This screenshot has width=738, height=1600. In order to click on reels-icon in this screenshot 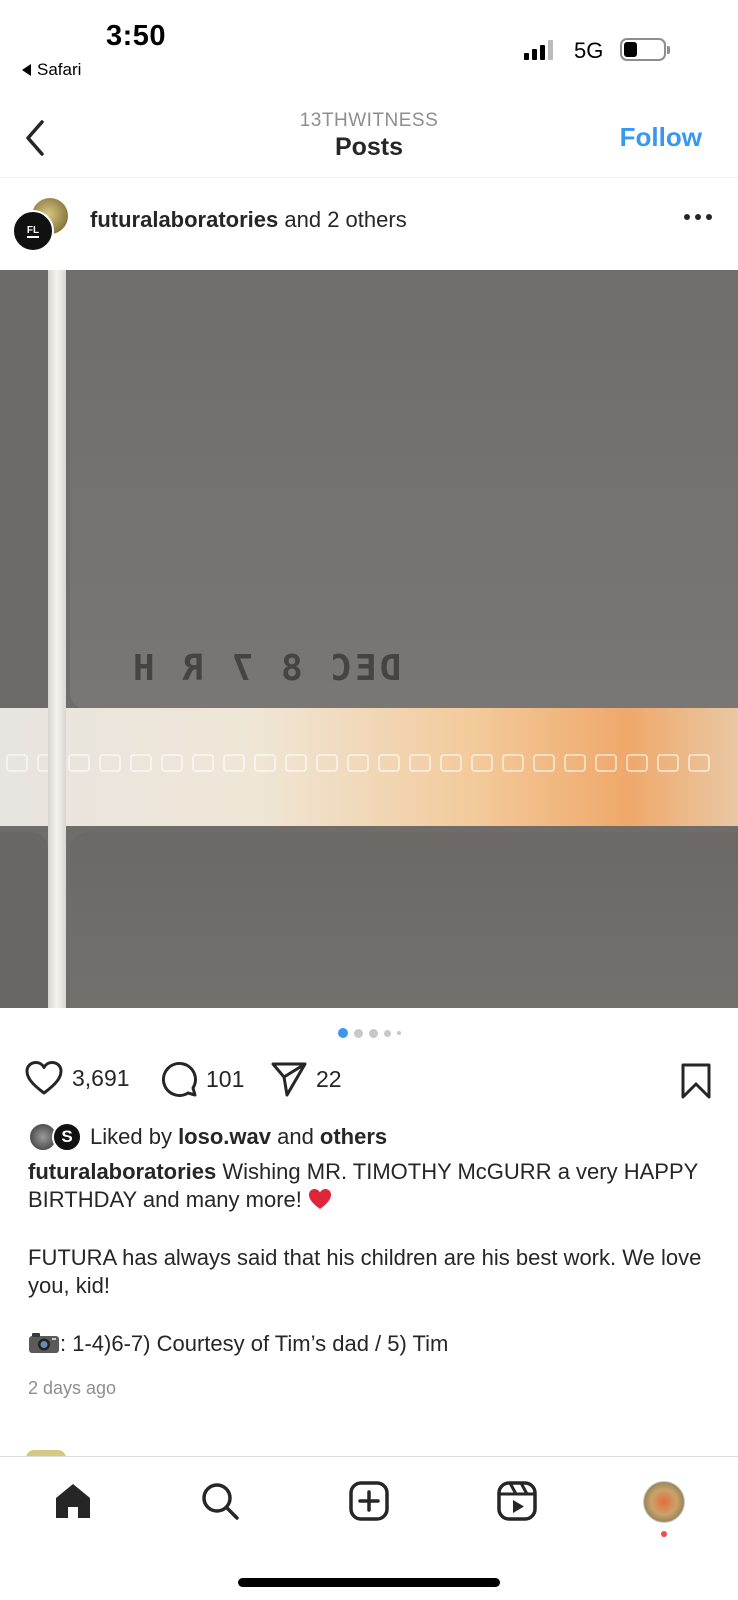, I will do `click(517, 1501)`.